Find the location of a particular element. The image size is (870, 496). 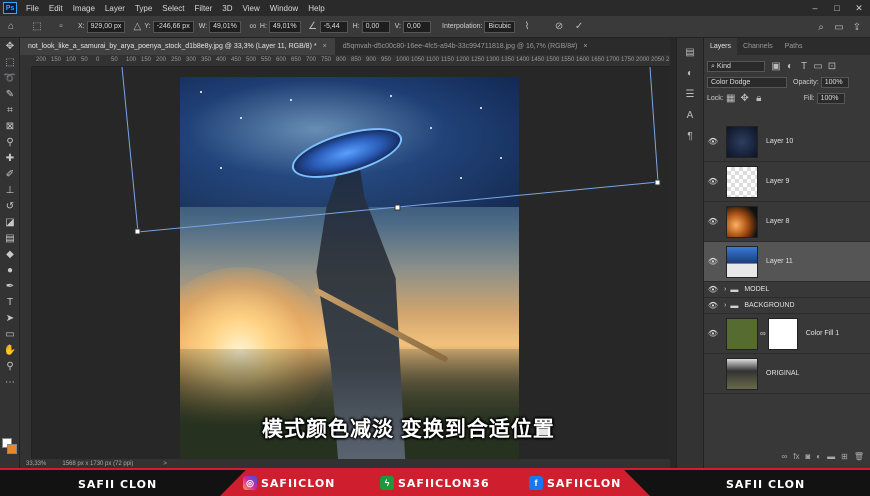

layer-group-row: 👁︎ › ▬ BACKGROUND is located at coordinates (787, 306).